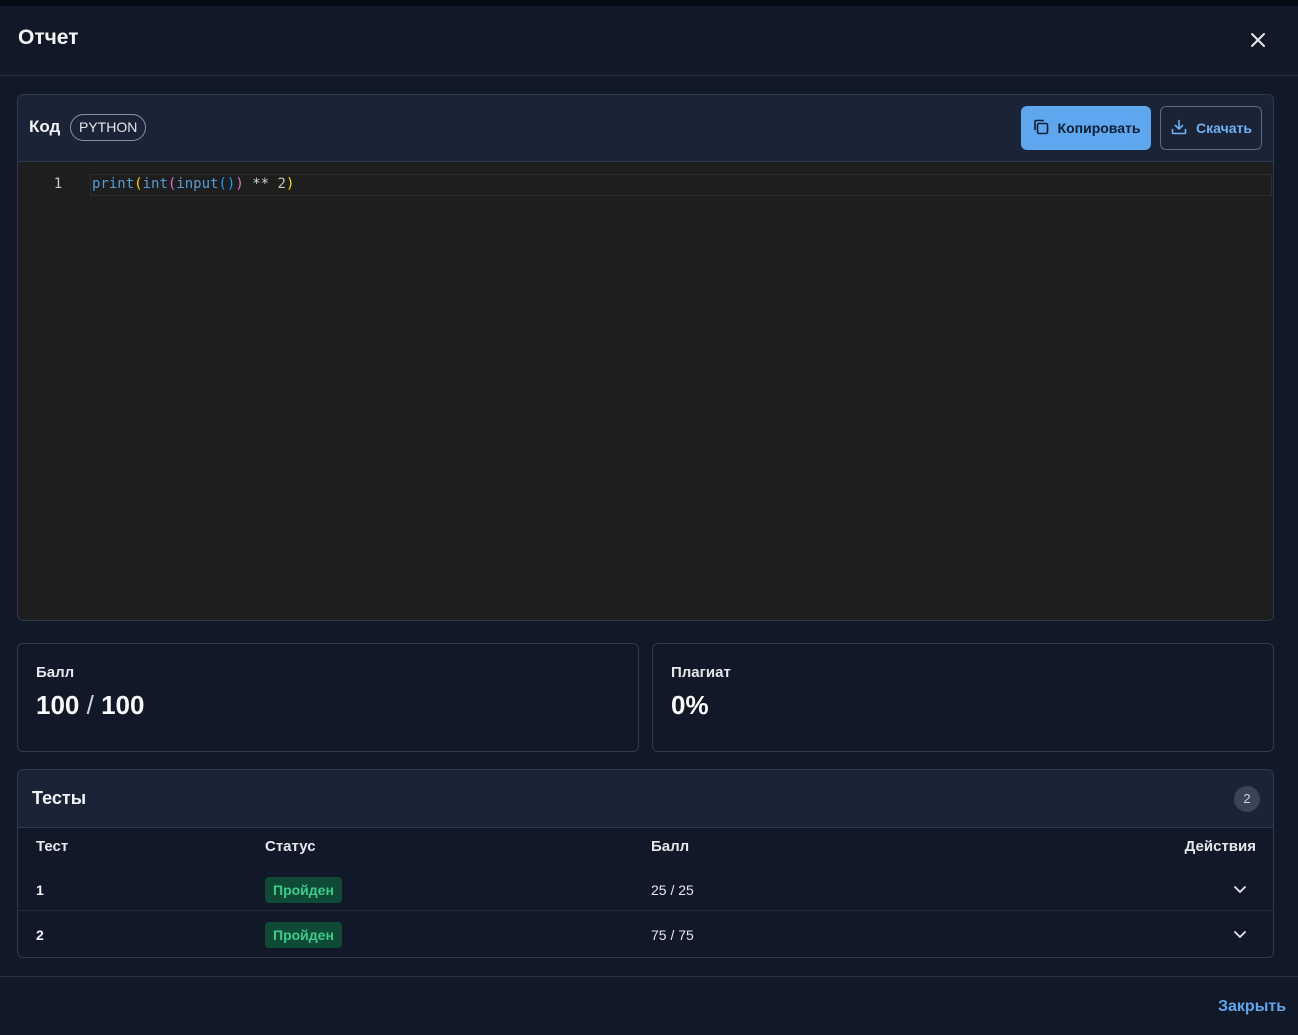  I want to click on modal-header: Отчет, so click(649, 41).